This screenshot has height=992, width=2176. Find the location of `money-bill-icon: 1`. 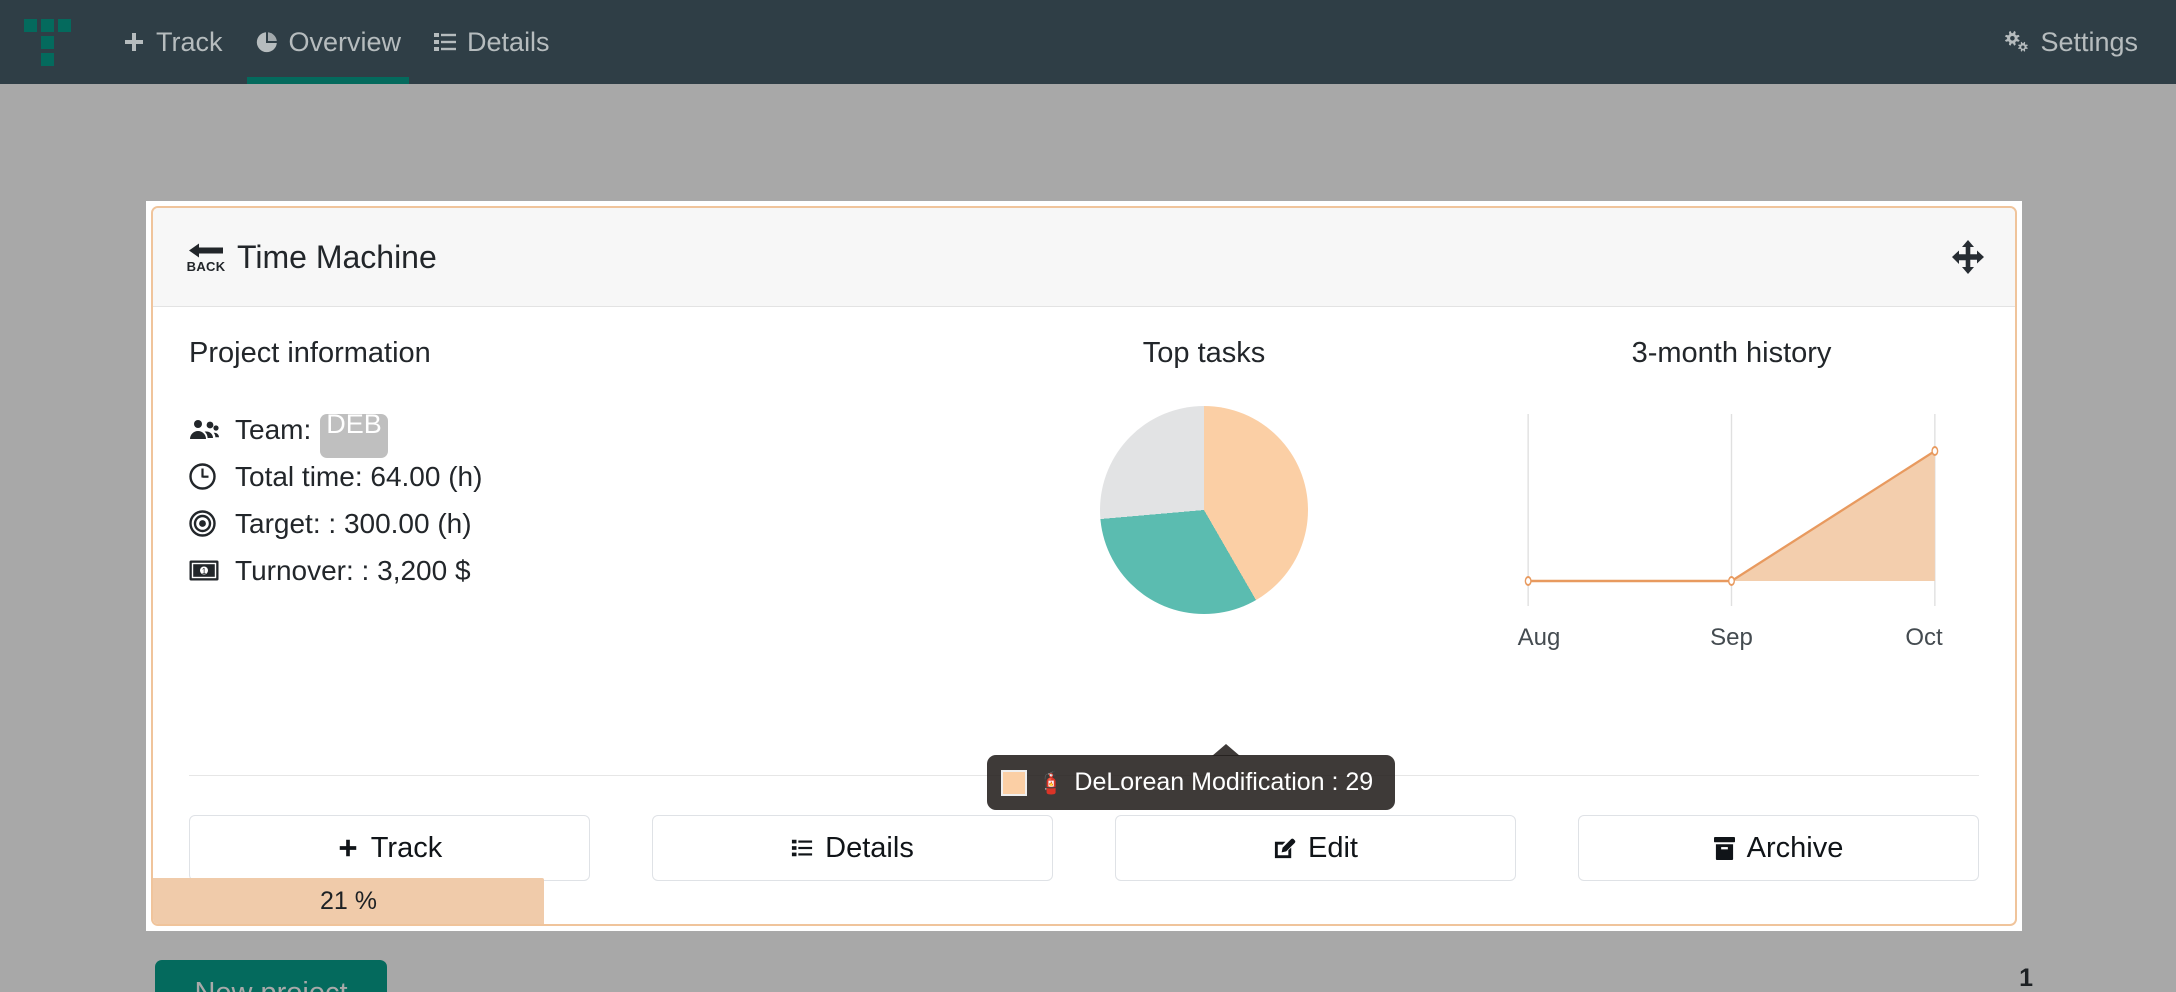

money-bill-icon: 1 is located at coordinates (206, 570).